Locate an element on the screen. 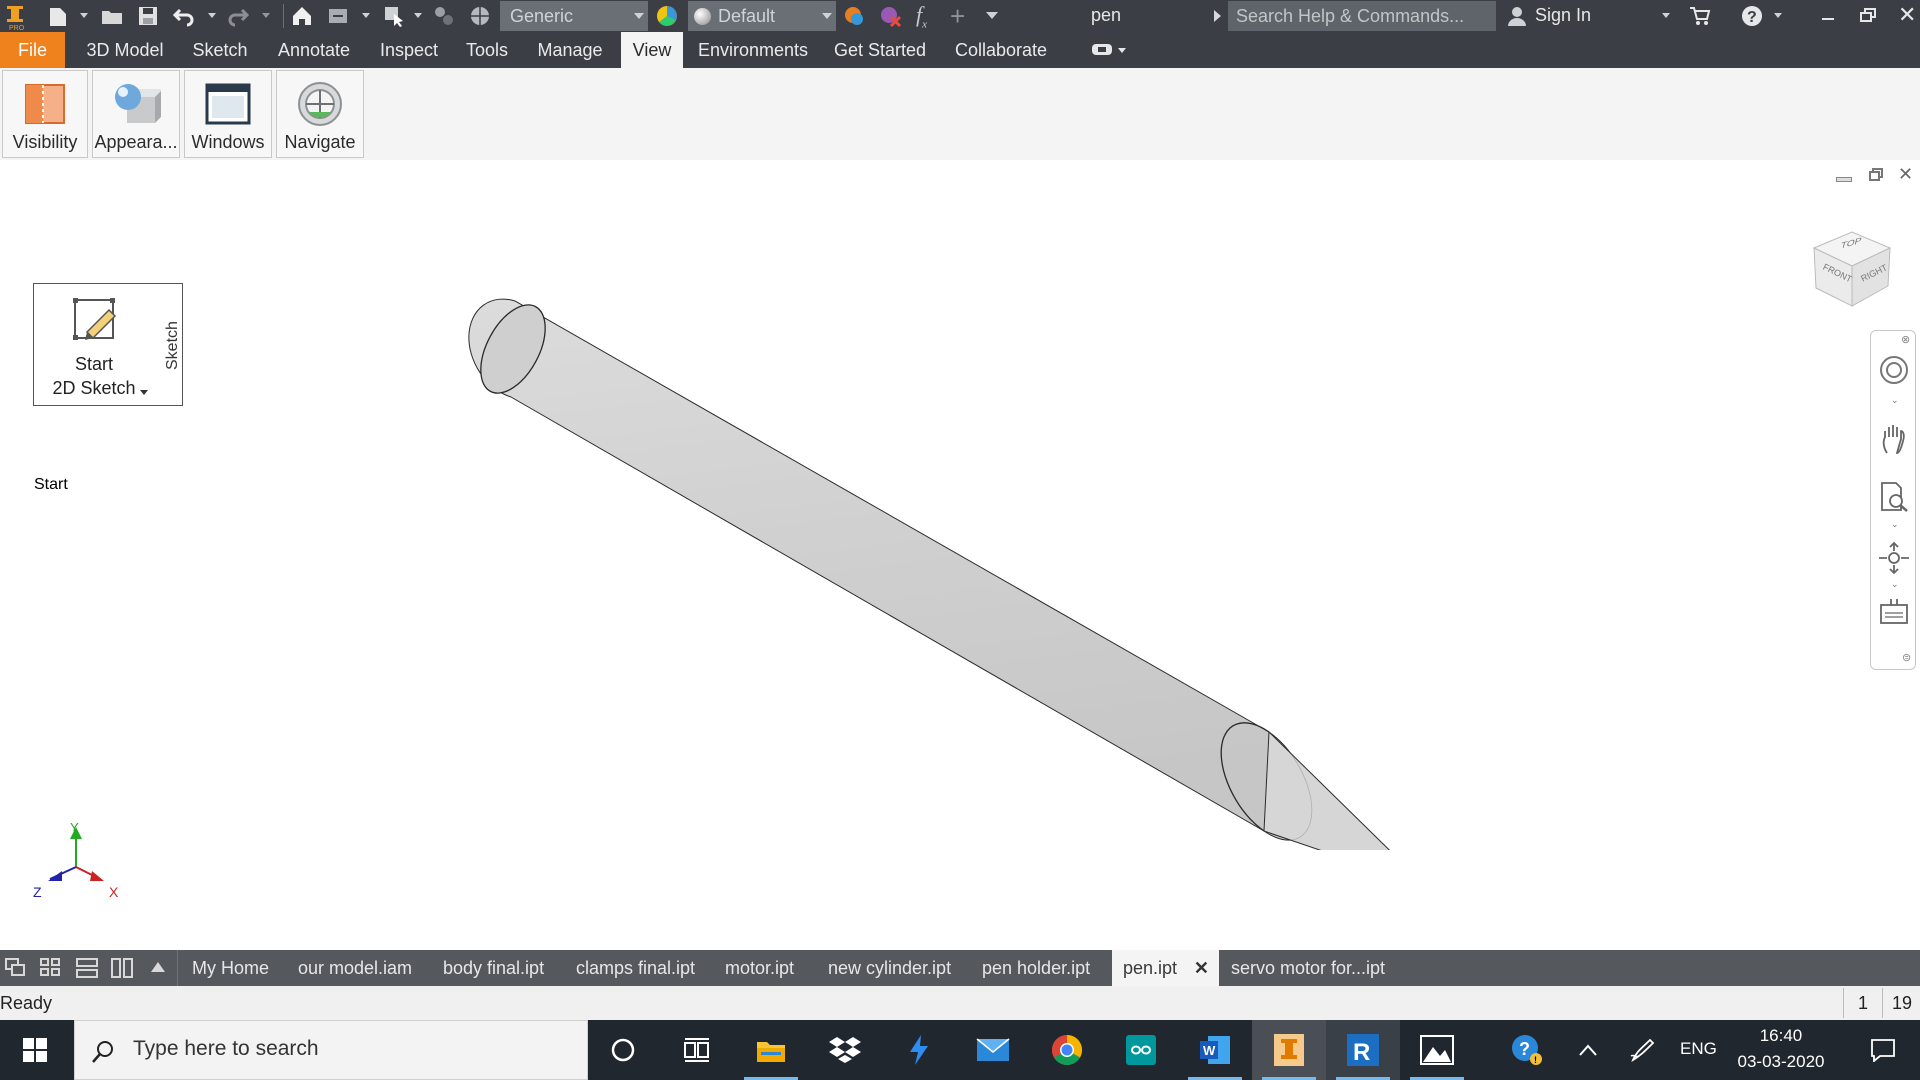 Image resolution: width=1920 pixels, height=1080 pixels. orbit-dropdown-icon: ⌄ is located at coordinates (1895, 584).